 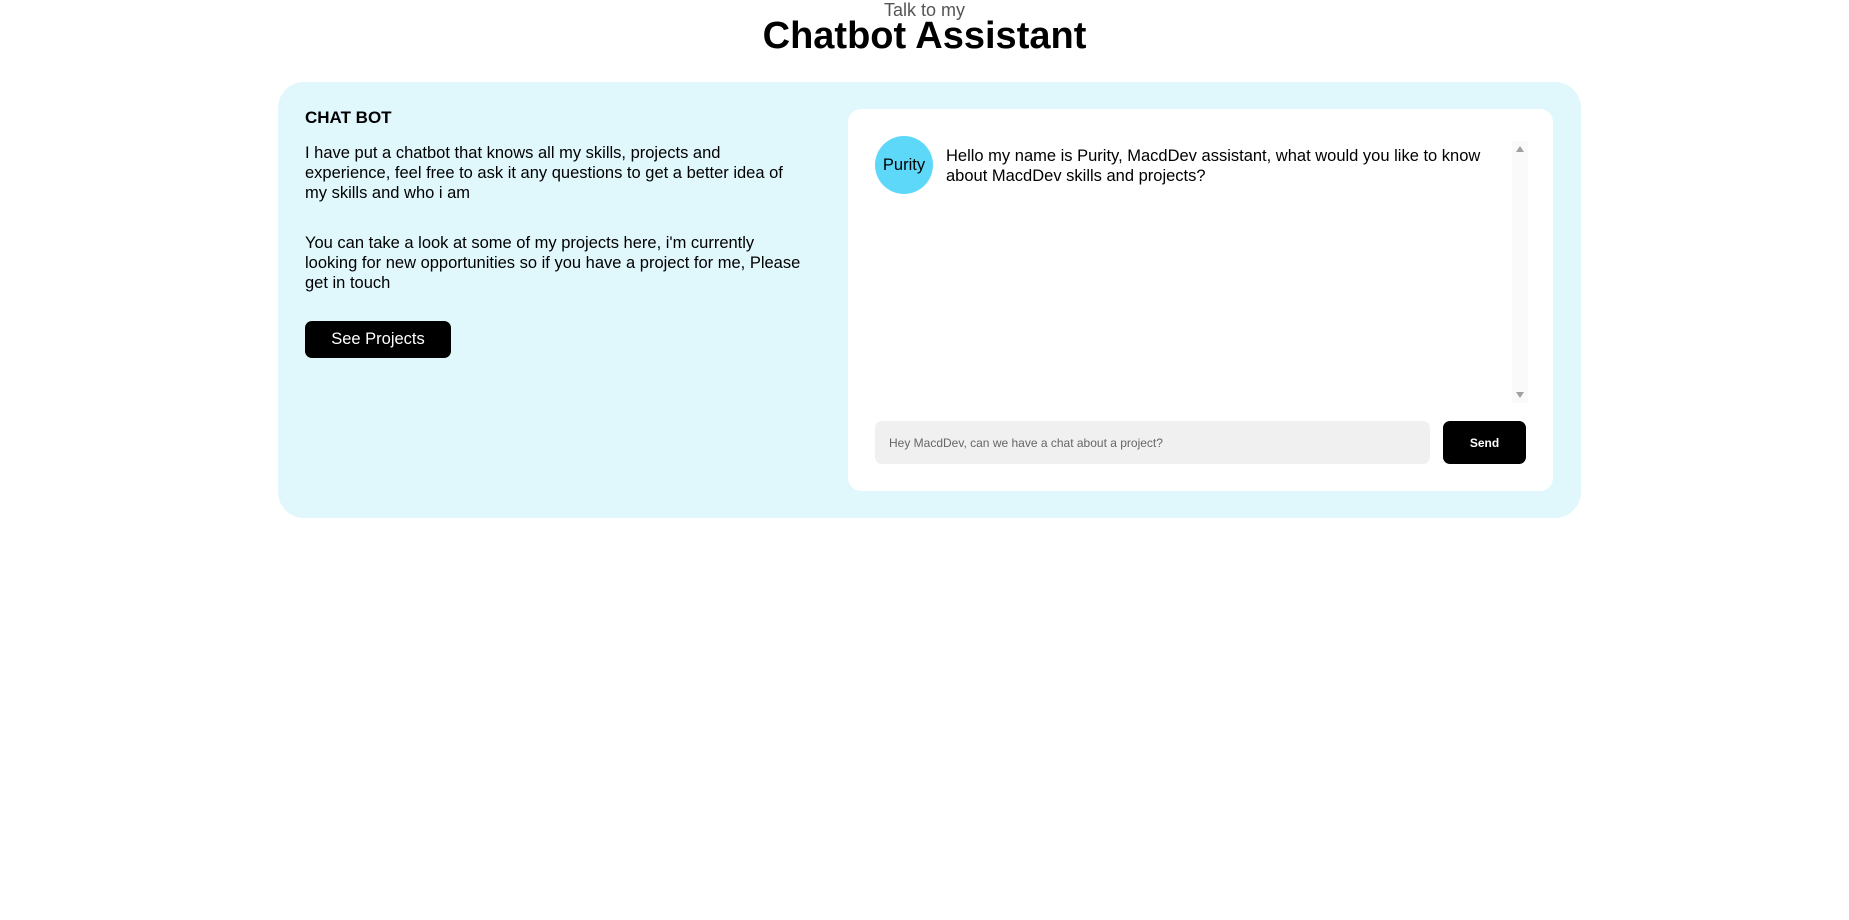 What do you see at coordinates (1520, 272) in the screenshot?
I see `chat-scrollbar` at bounding box center [1520, 272].